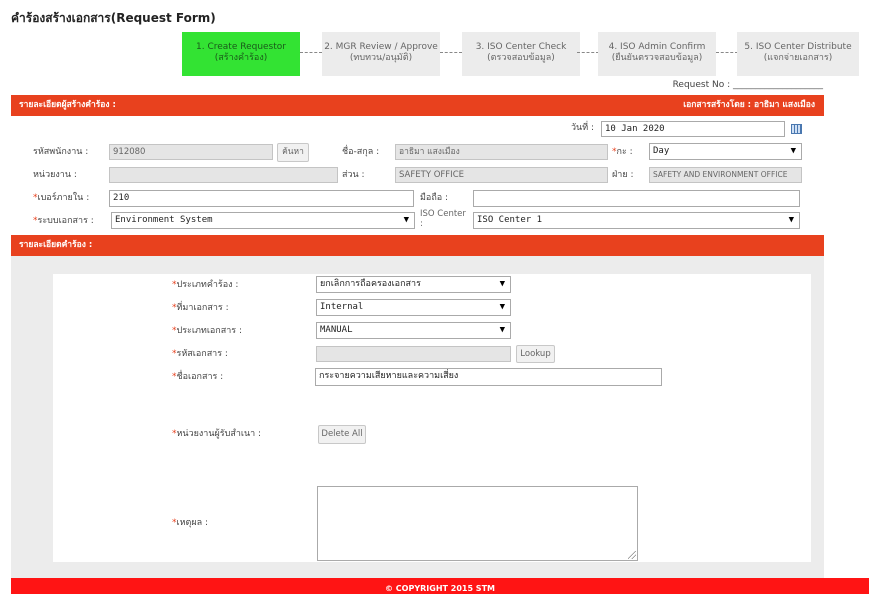 The height and width of the screenshot is (594, 869). What do you see at coordinates (381, 47) in the screenshot?
I see `step-label: 2. MGR Review / Approve` at bounding box center [381, 47].